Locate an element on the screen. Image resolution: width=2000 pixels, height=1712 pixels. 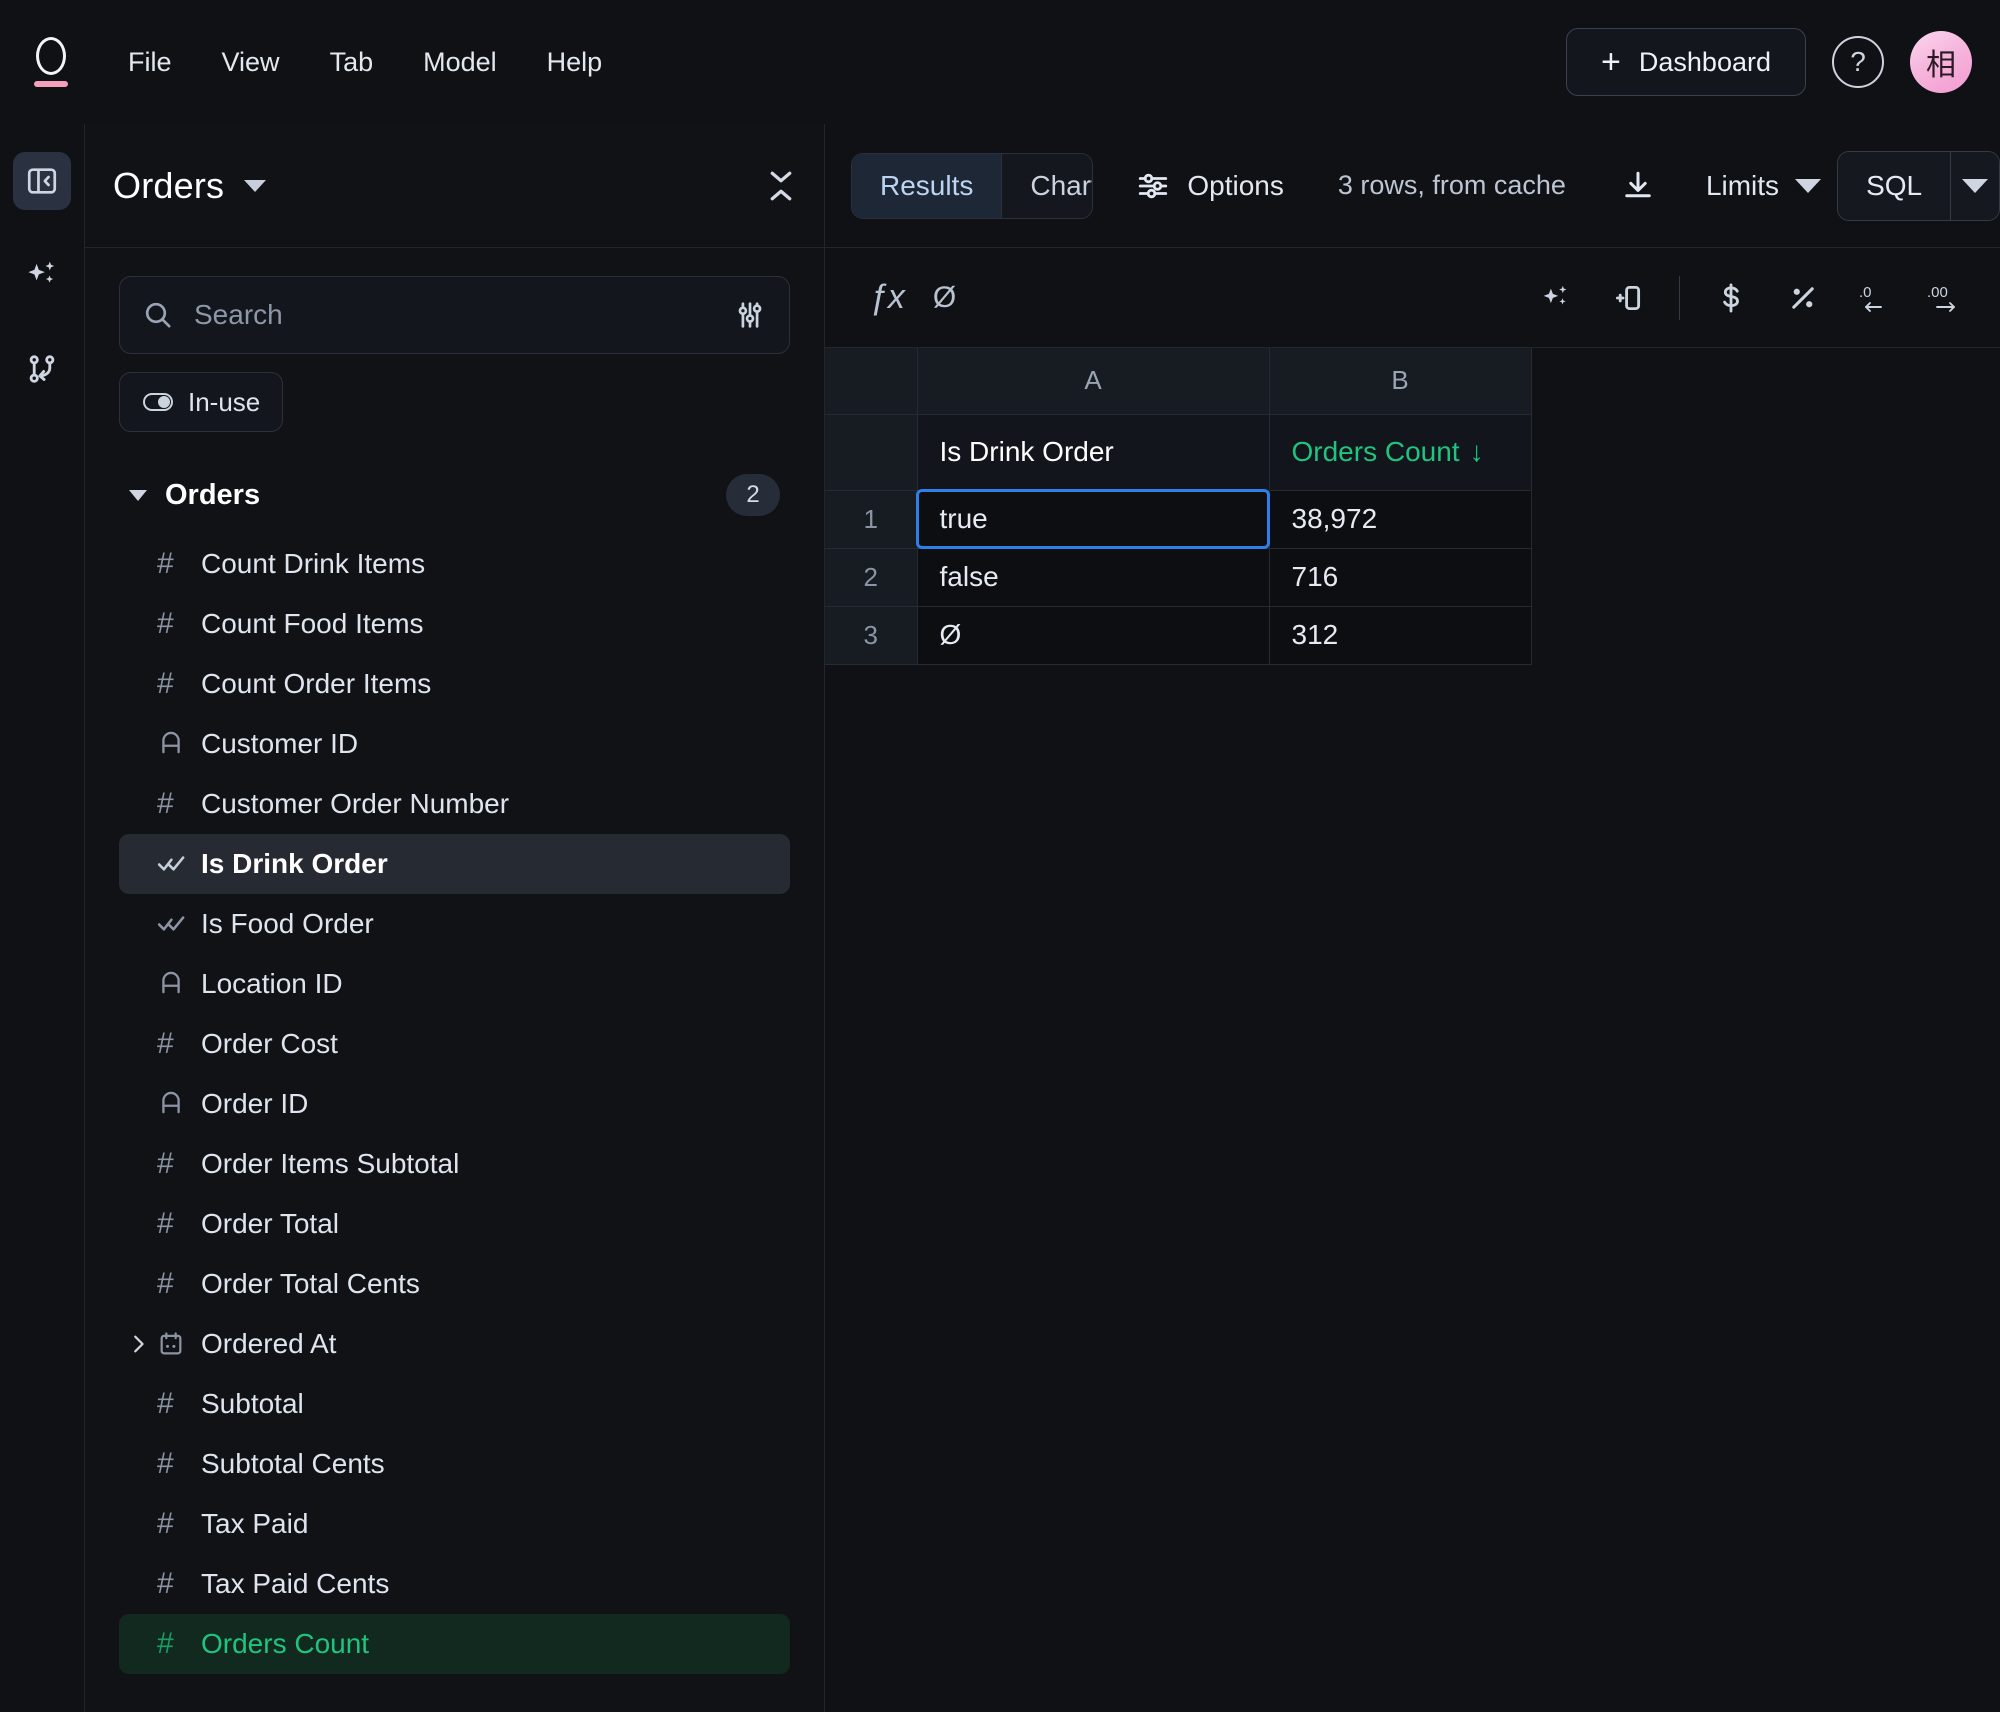
percent-icon is located at coordinates (1803, 298).